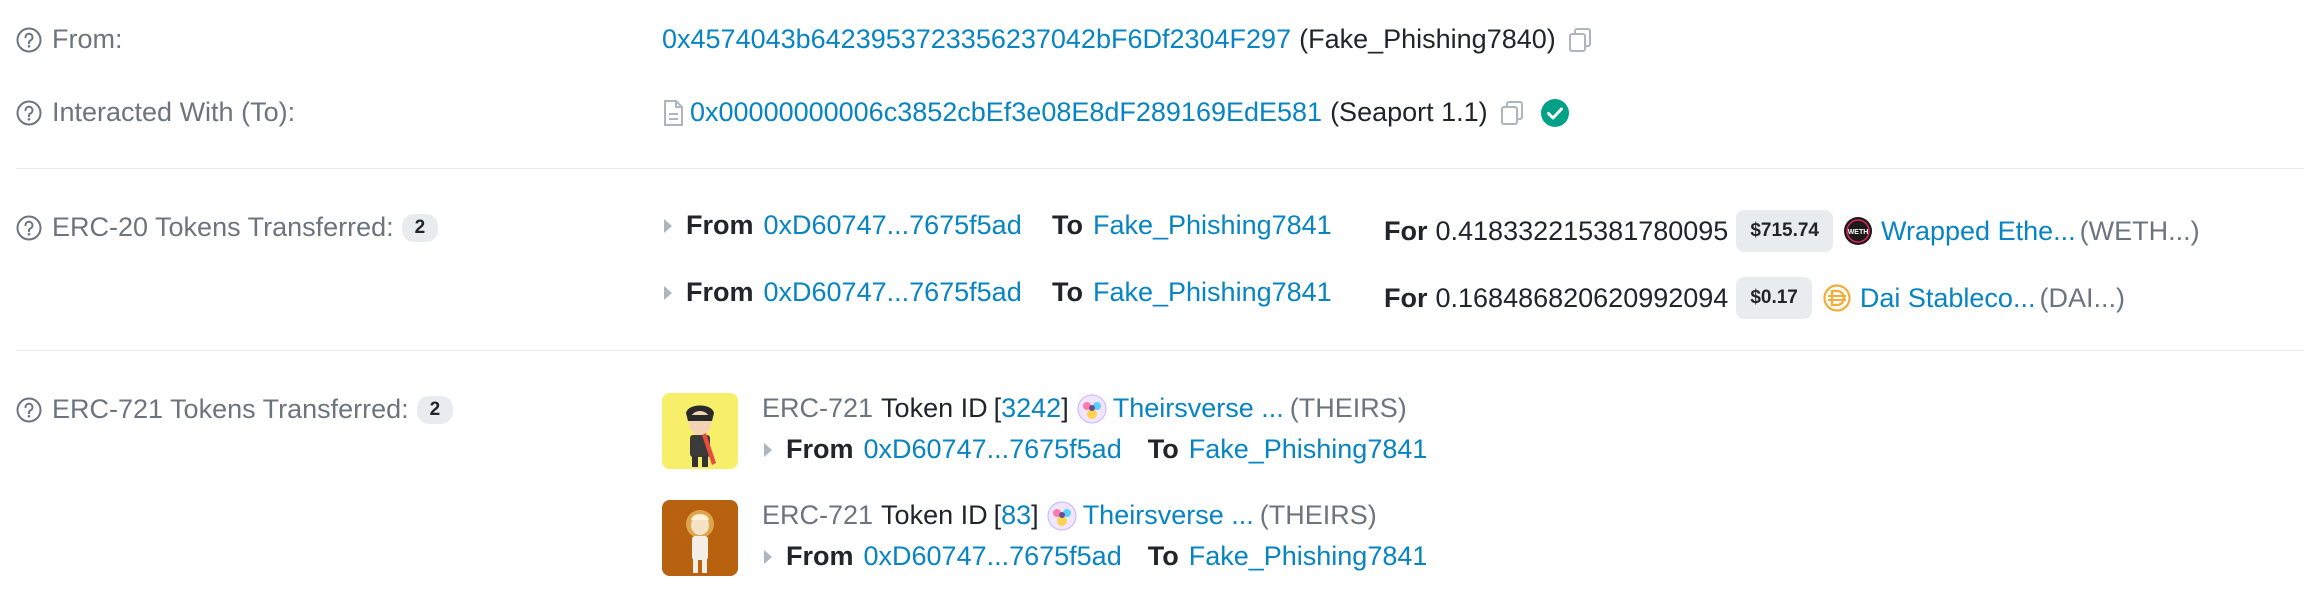  What do you see at coordinates (1554, 112) in the screenshot?
I see `verified-check-icon` at bounding box center [1554, 112].